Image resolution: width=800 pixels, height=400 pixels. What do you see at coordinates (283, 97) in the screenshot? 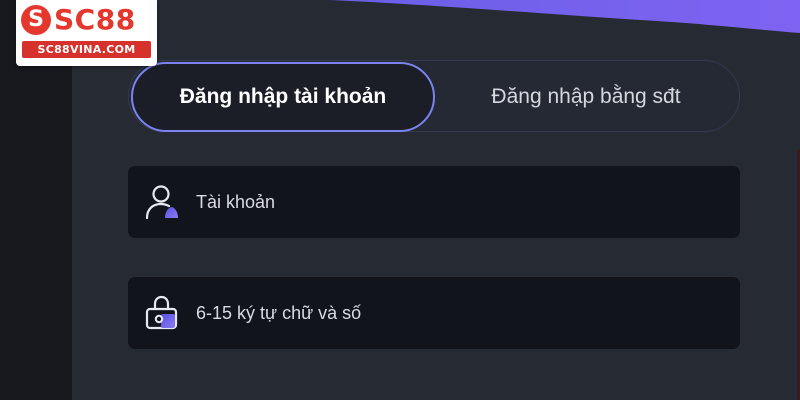
I see `tab-account-login: Đăng nhập tài khoản` at bounding box center [283, 97].